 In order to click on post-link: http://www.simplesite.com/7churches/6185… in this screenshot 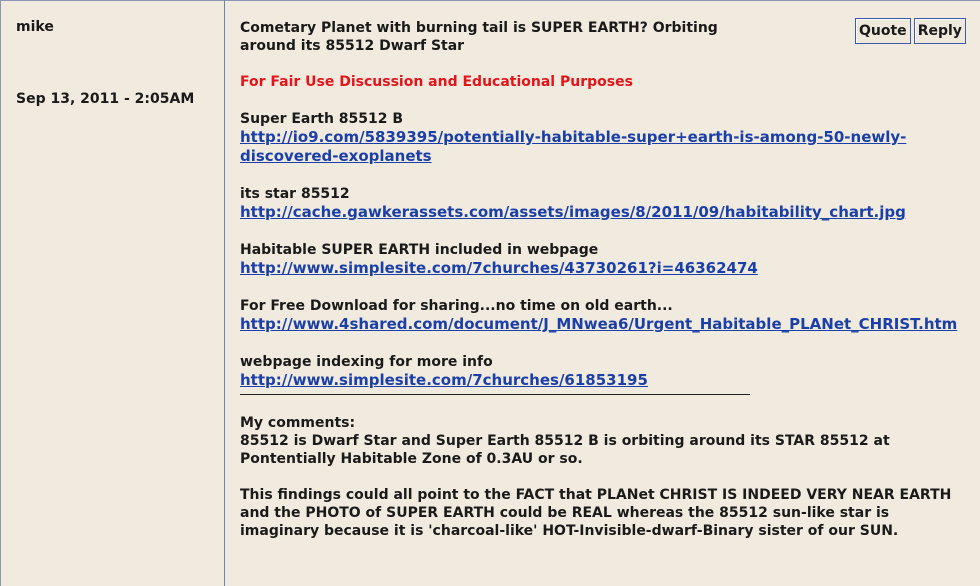, I will do `click(610, 380)`.